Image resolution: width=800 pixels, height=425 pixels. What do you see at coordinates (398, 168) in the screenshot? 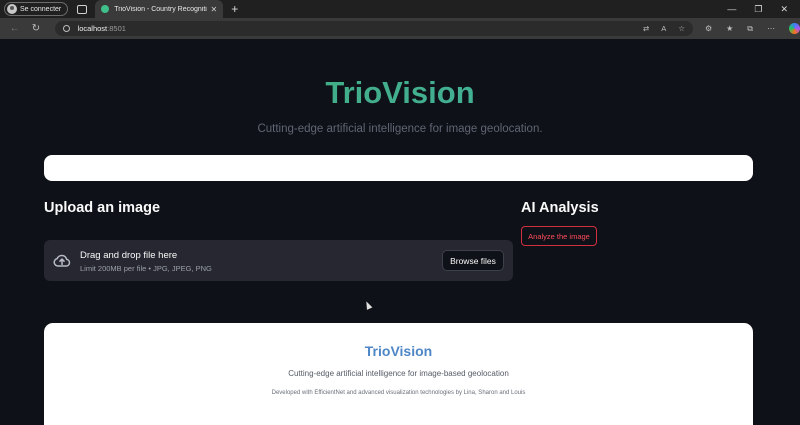
I see `banner-bar` at bounding box center [398, 168].